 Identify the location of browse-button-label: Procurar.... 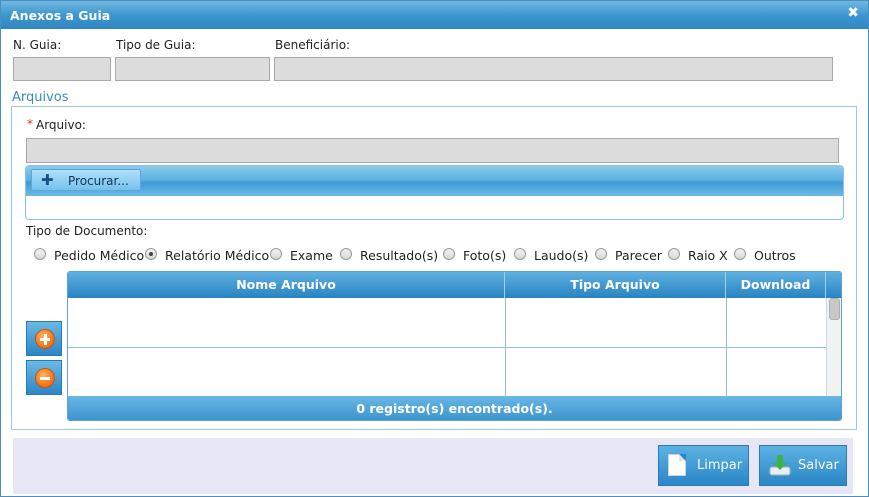
(98, 181).